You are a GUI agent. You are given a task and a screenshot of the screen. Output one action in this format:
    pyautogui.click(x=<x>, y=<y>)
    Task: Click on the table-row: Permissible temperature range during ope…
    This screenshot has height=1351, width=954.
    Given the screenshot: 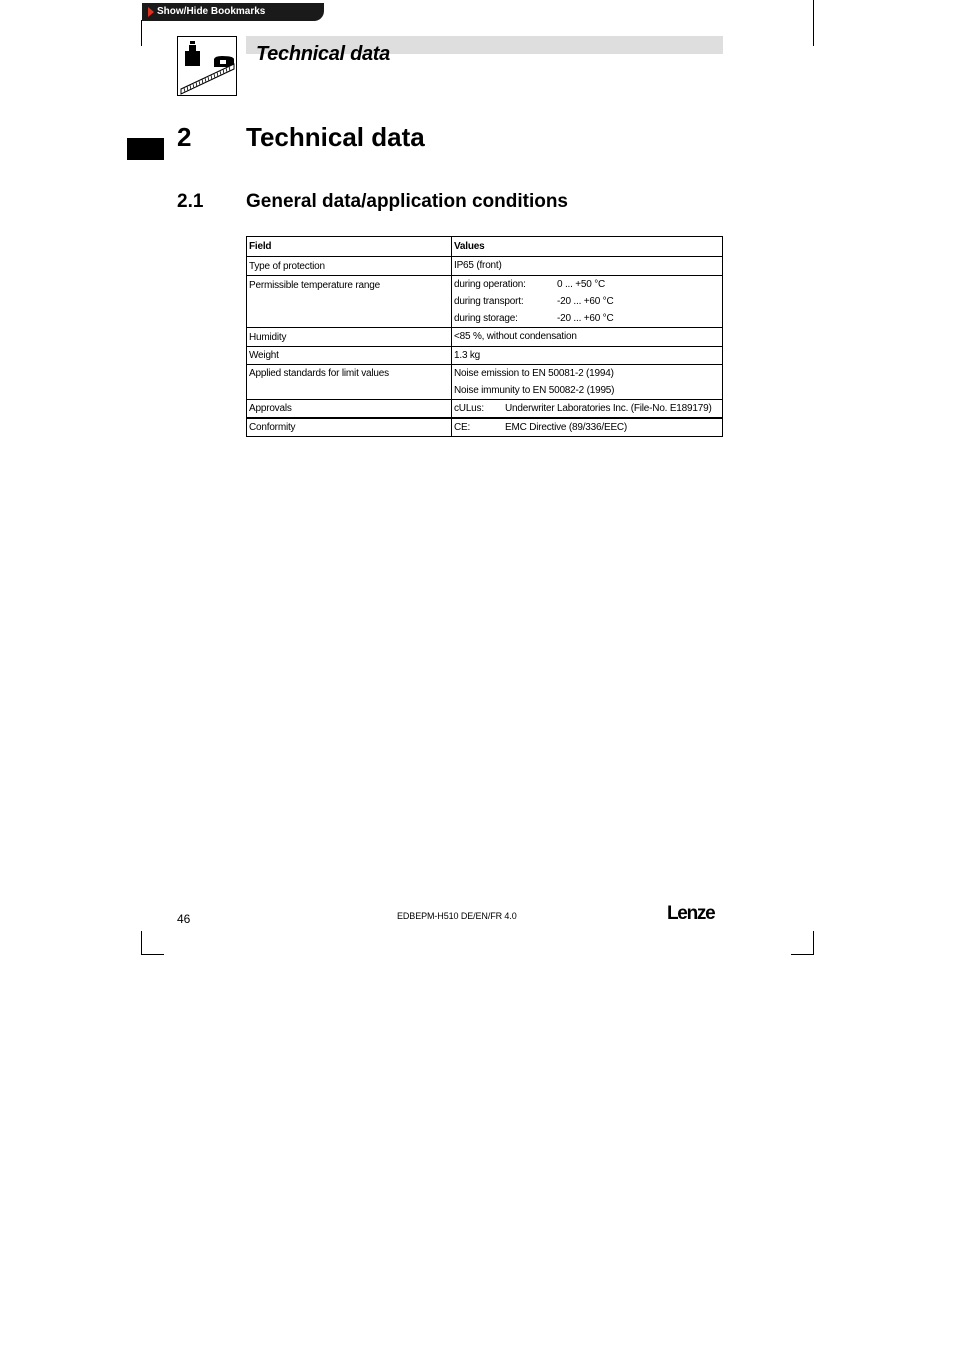 What is the action you would take?
    pyautogui.click(x=484, y=301)
    